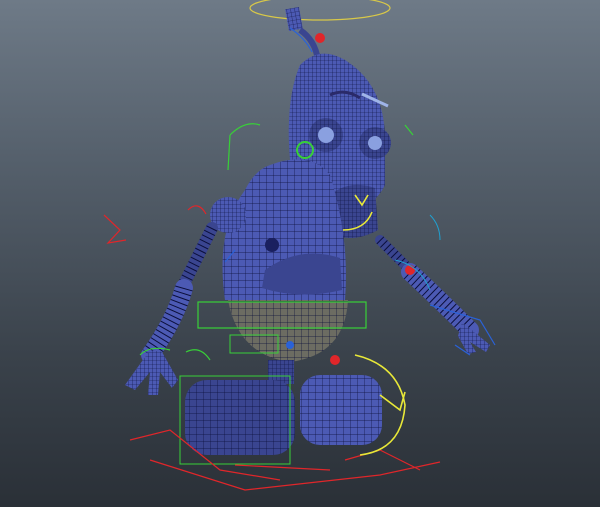  I want to click on right-tread, so click(341, 410).